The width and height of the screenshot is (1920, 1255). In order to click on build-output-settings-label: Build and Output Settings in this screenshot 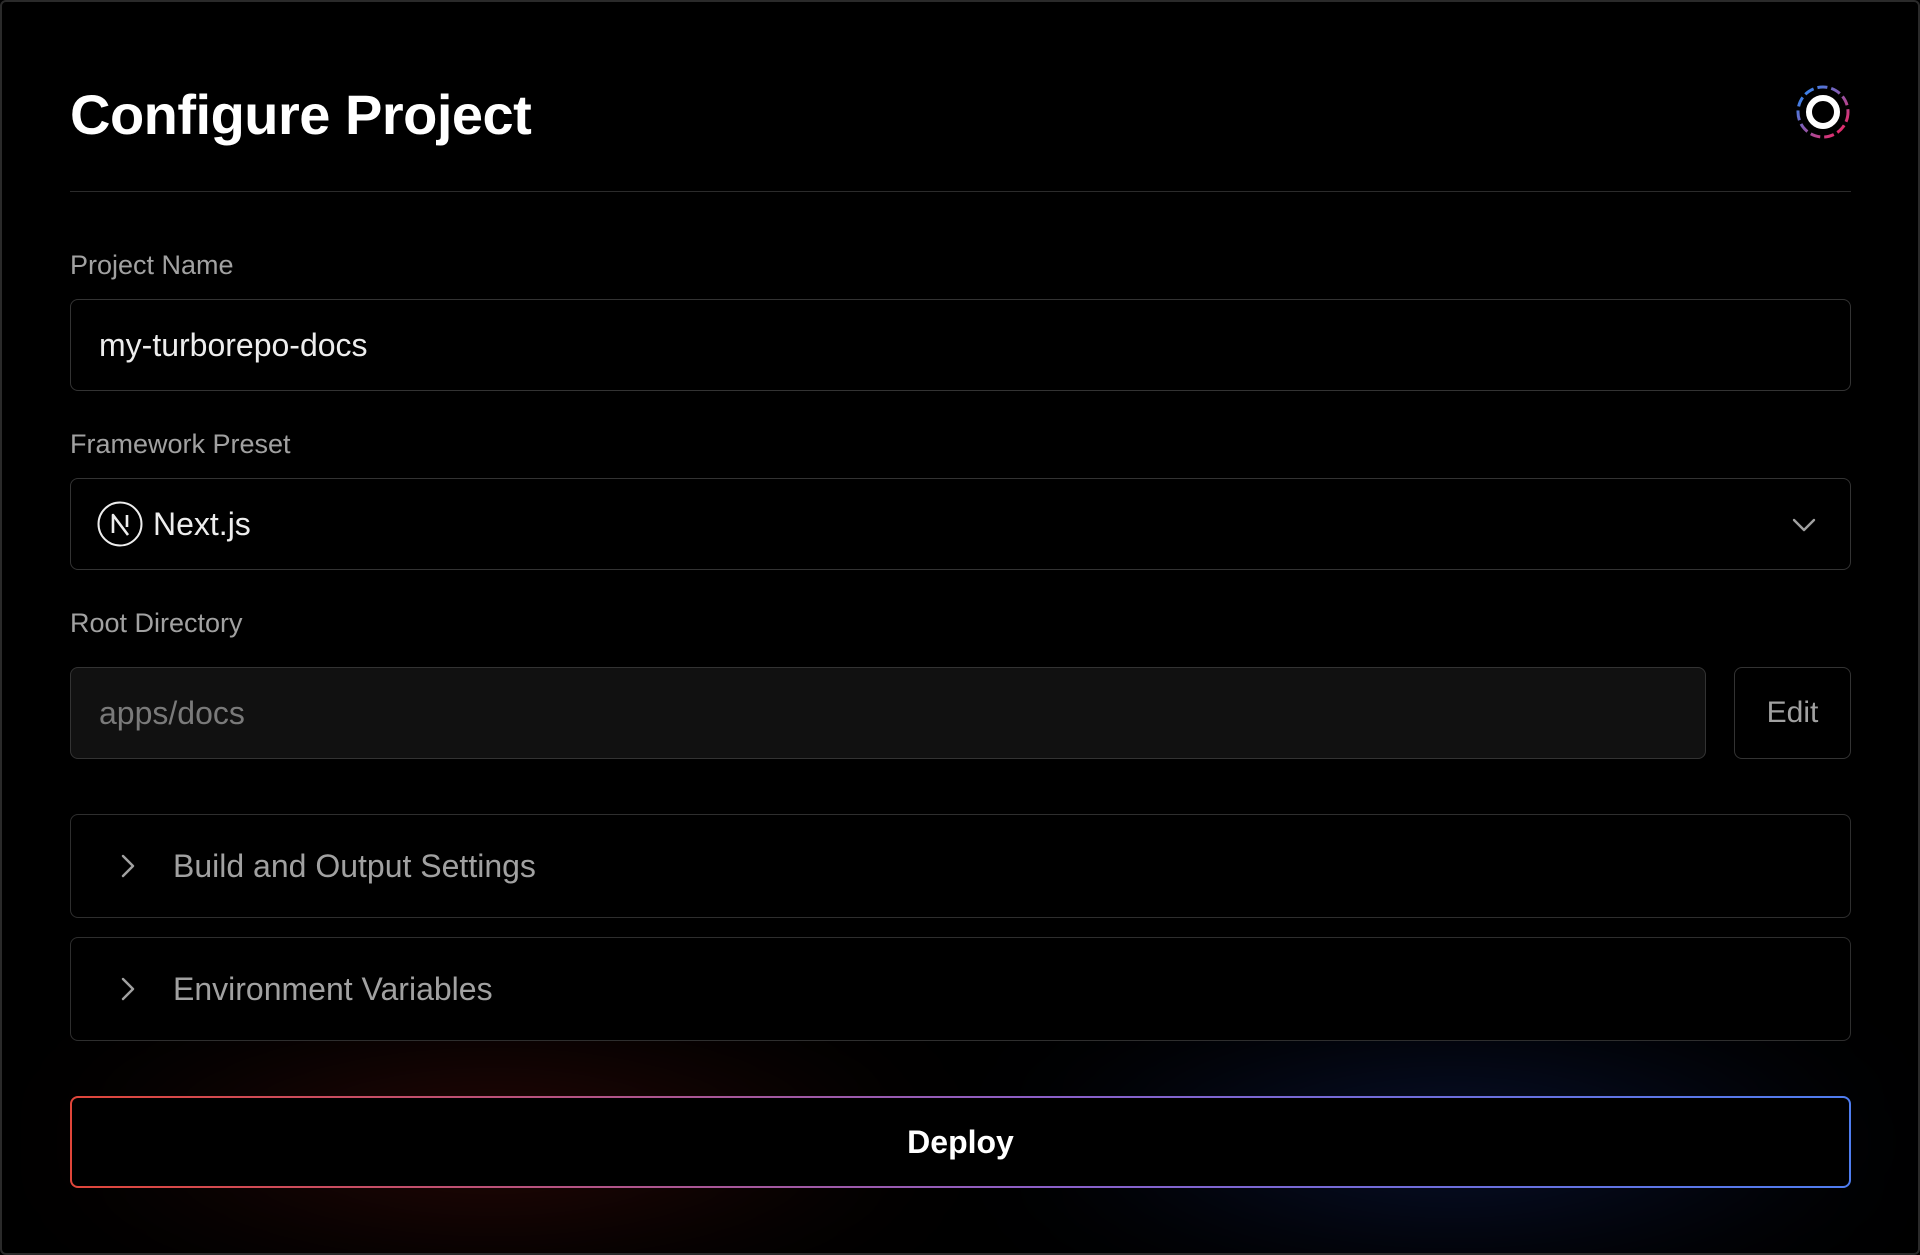, I will do `click(354, 865)`.